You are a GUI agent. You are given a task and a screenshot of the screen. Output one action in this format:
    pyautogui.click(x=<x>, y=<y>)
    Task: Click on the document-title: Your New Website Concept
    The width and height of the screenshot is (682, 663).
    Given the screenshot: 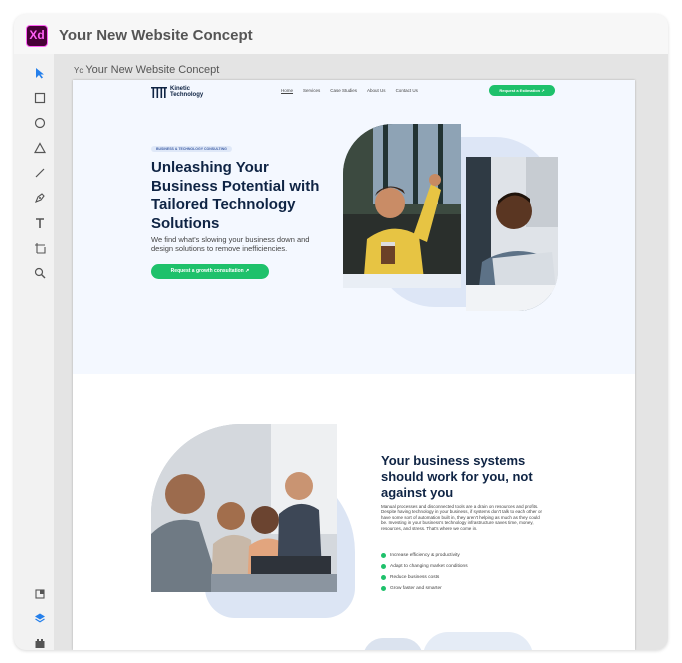 What is the action you would take?
    pyautogui.click(x=156, y=35)
    